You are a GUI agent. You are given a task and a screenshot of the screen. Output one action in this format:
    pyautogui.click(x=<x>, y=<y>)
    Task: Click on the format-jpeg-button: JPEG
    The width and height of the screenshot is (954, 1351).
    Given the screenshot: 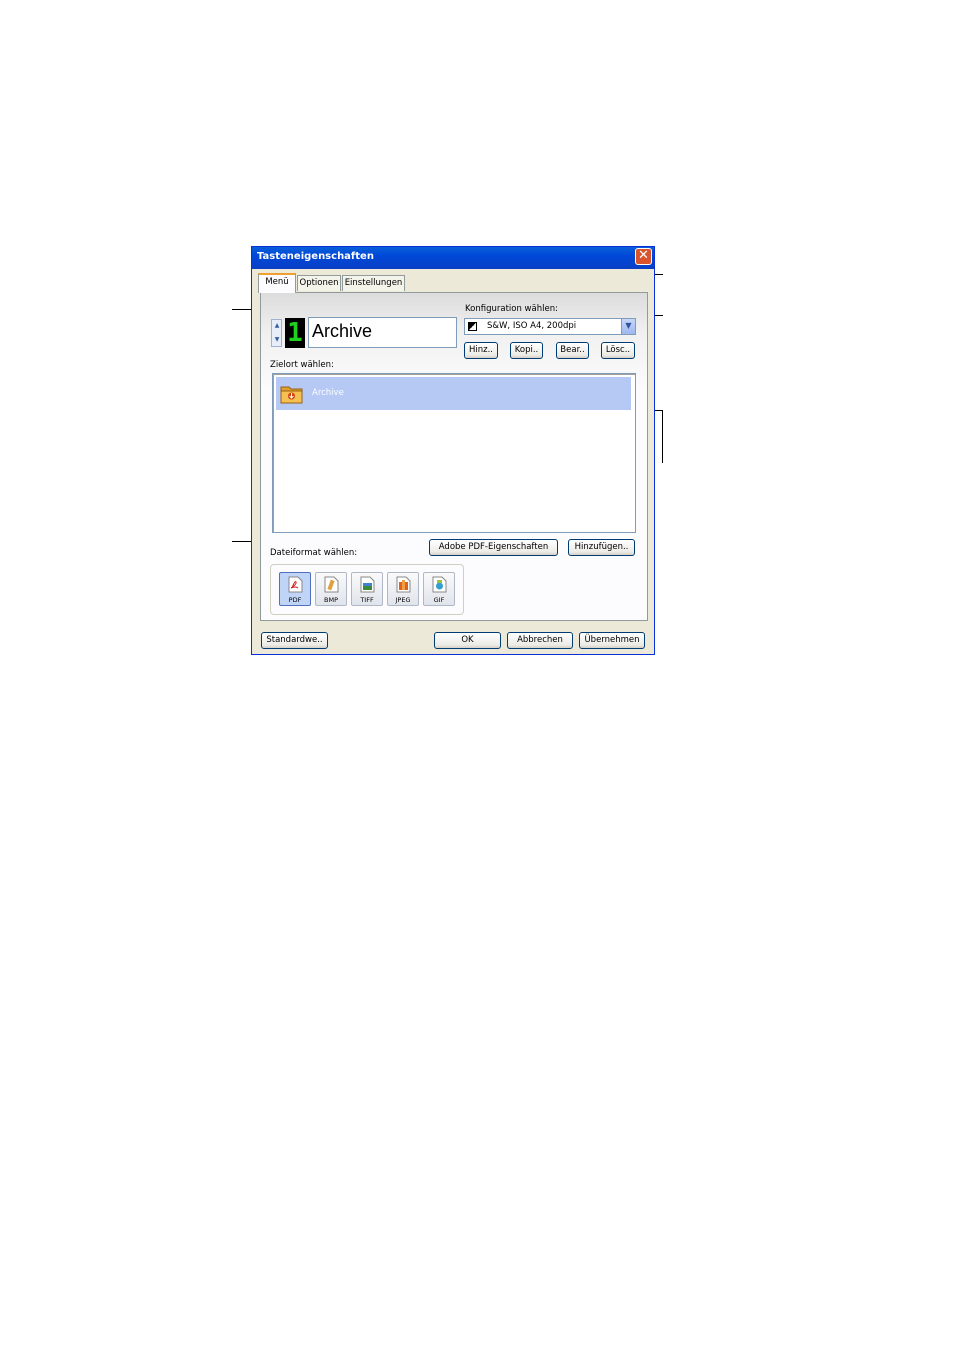 What is the action you would take?
    pyautogui.click(x=403, y=589)
    